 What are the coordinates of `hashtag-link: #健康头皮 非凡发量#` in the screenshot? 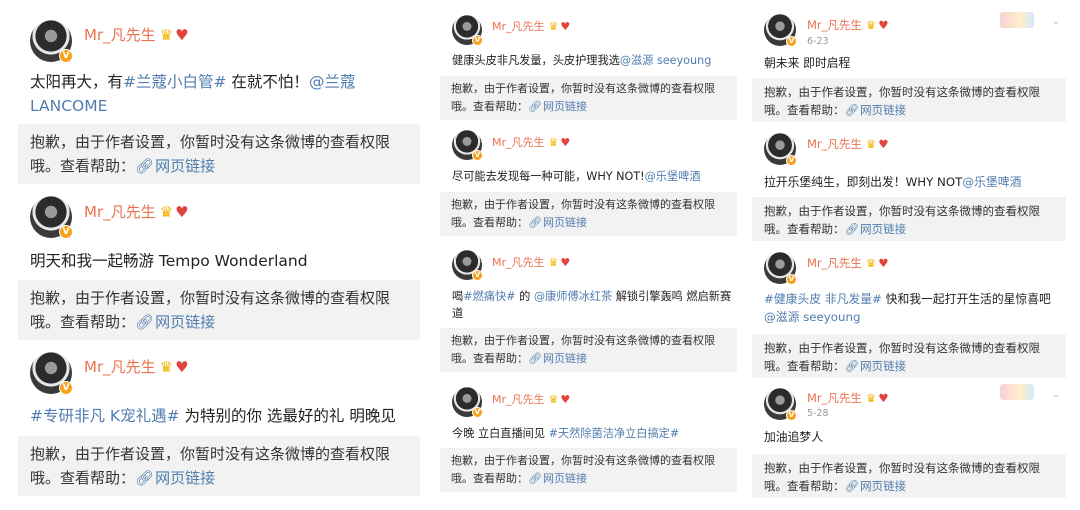 It's located at (823, 299).